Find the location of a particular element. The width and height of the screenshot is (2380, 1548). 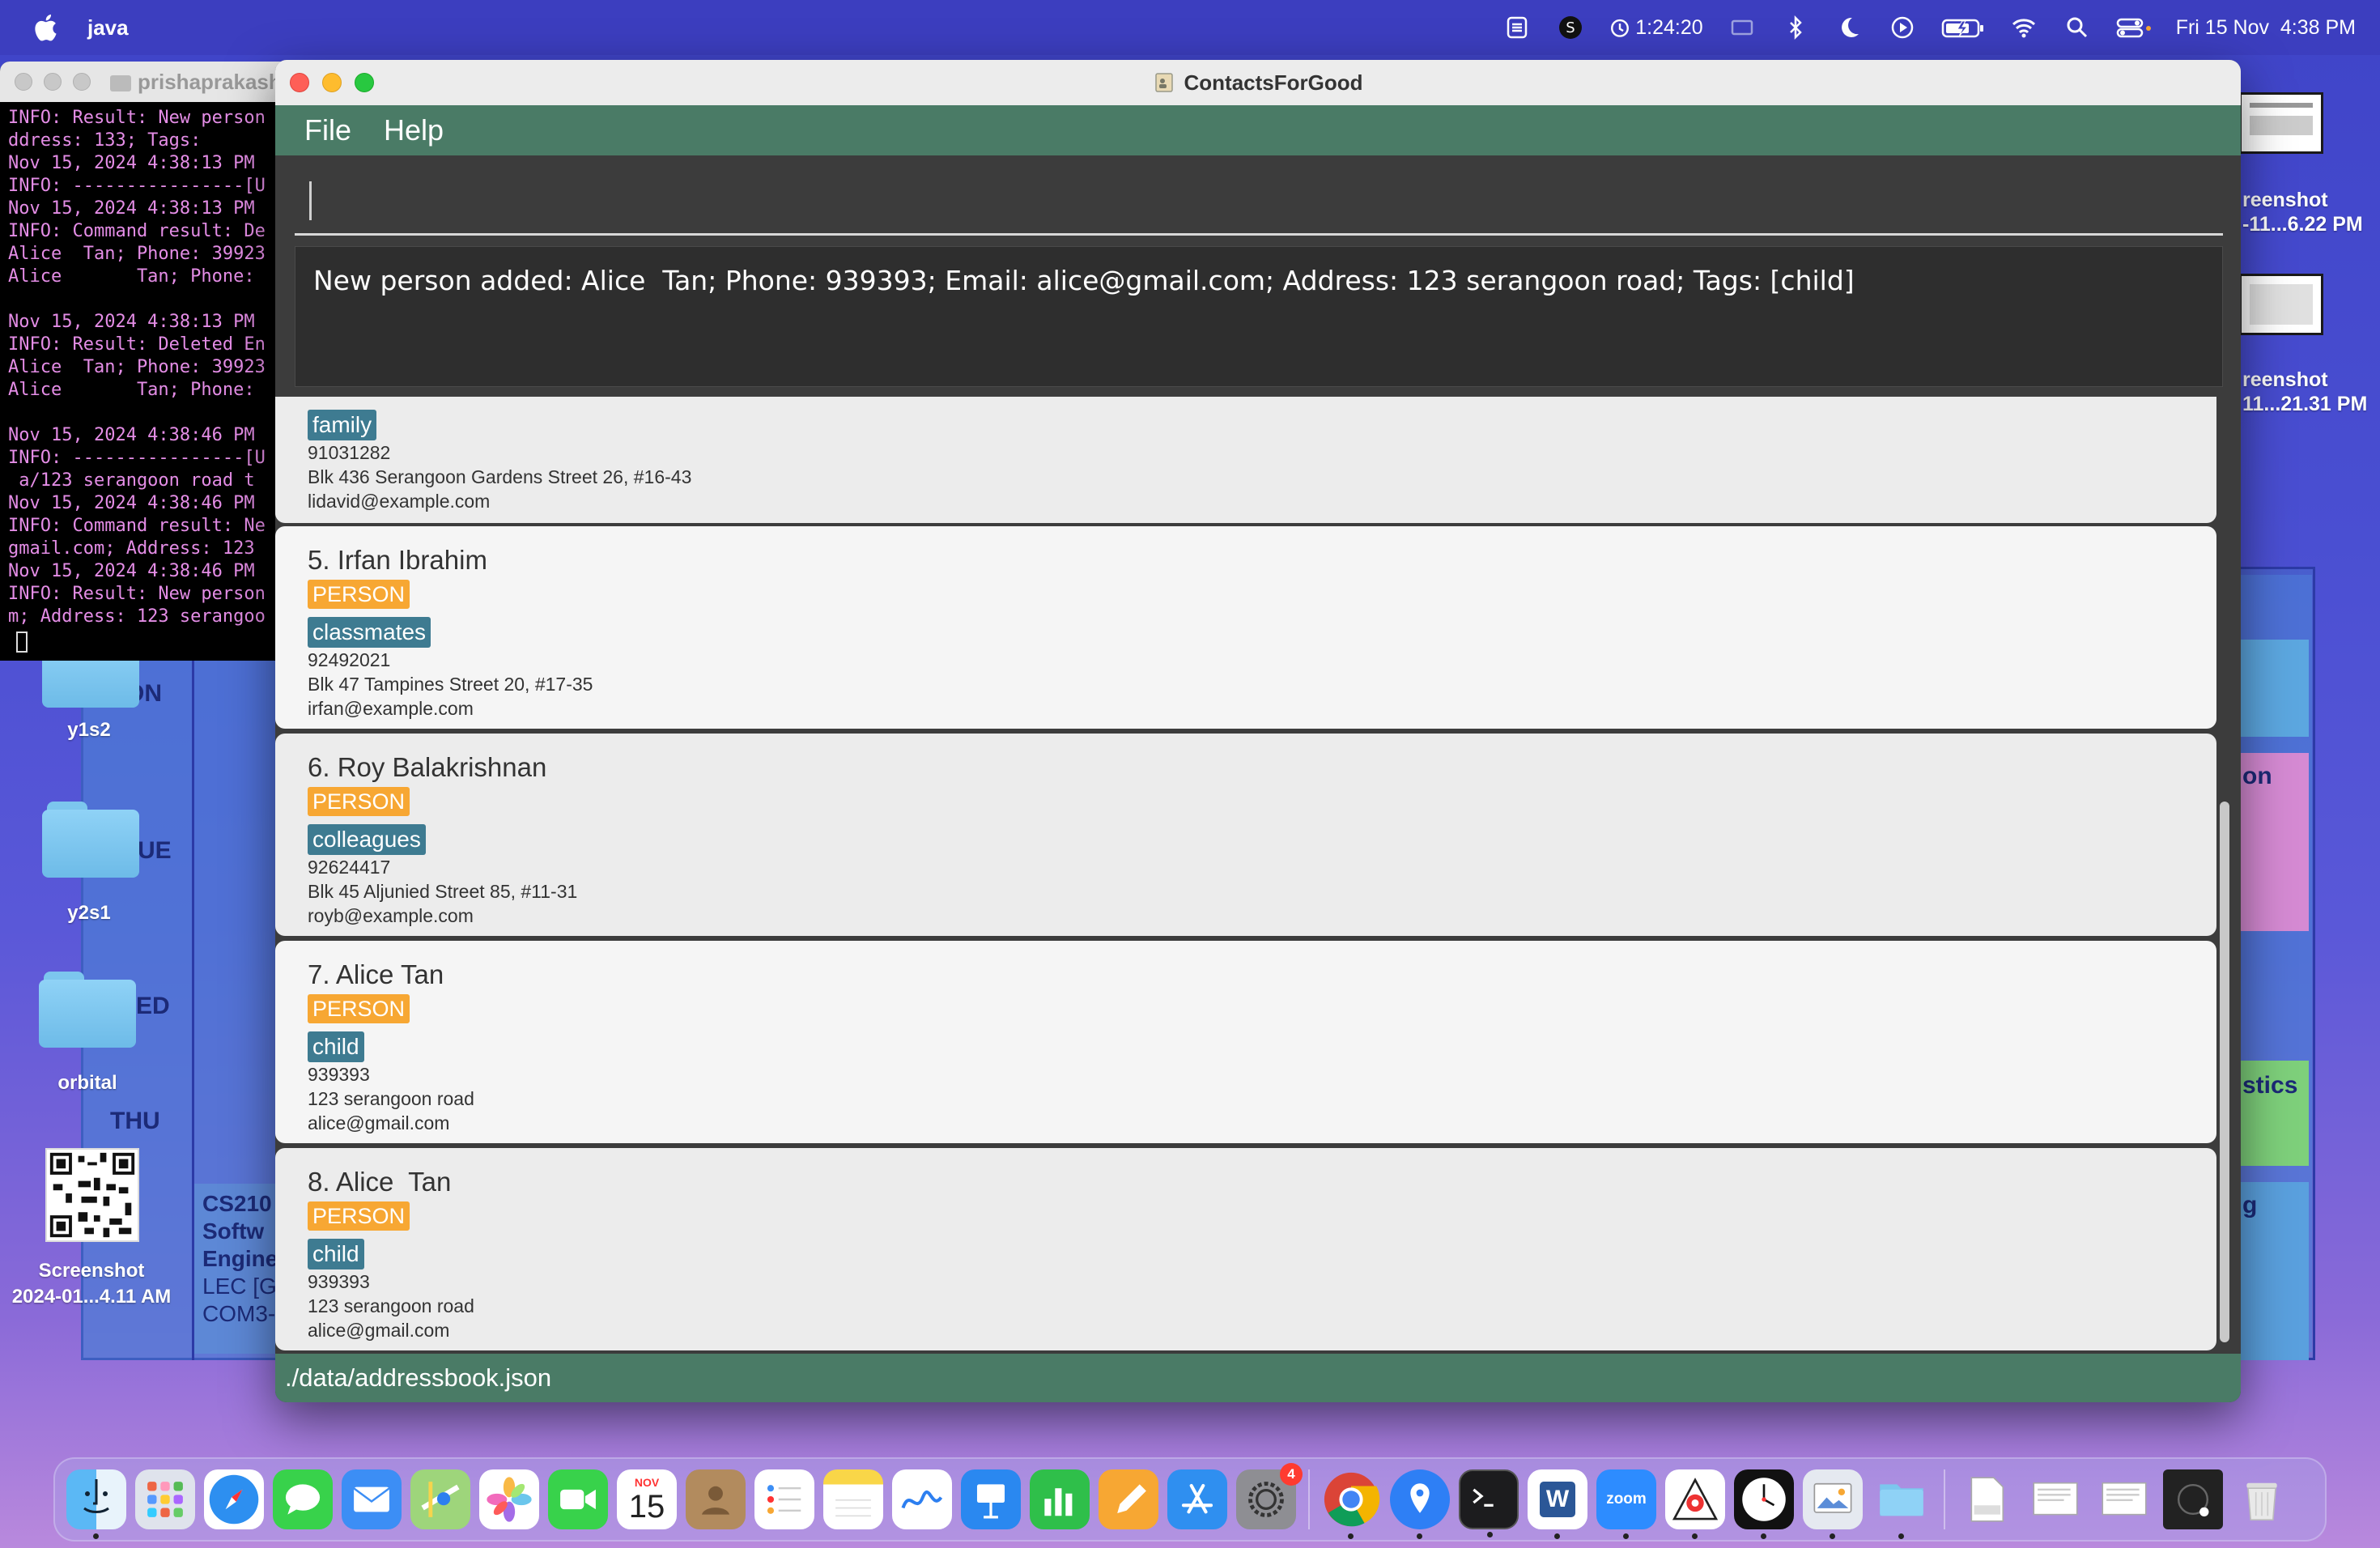

window-title: ContactsForGood is located at coordinates (1259, 83).